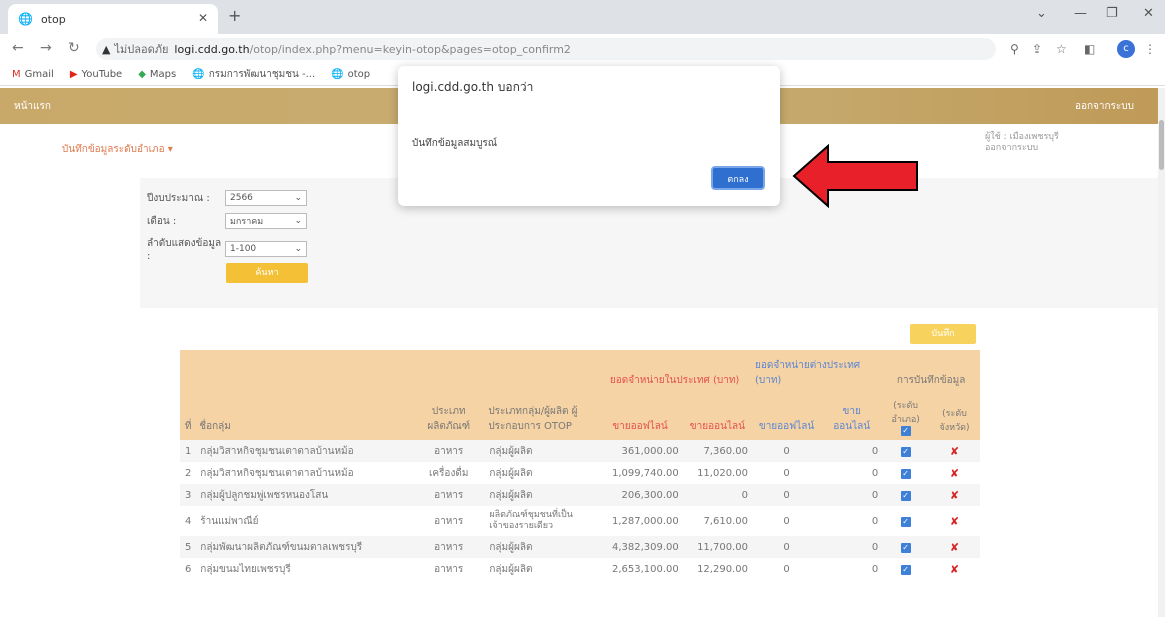 Image resolution: width=1165 pixels, height=617 pixels. I want to click on checkbox-select-all: ✓, so click(905, 431).